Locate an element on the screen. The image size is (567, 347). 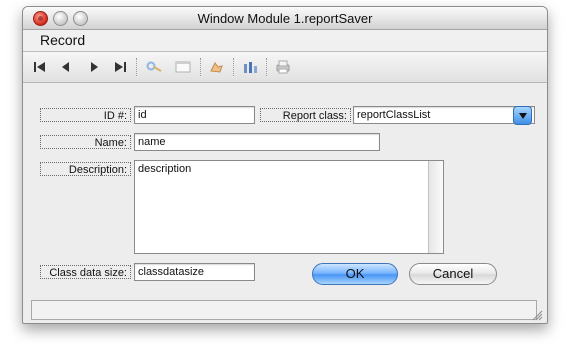
status-bar is located at coordinates (284, 310).